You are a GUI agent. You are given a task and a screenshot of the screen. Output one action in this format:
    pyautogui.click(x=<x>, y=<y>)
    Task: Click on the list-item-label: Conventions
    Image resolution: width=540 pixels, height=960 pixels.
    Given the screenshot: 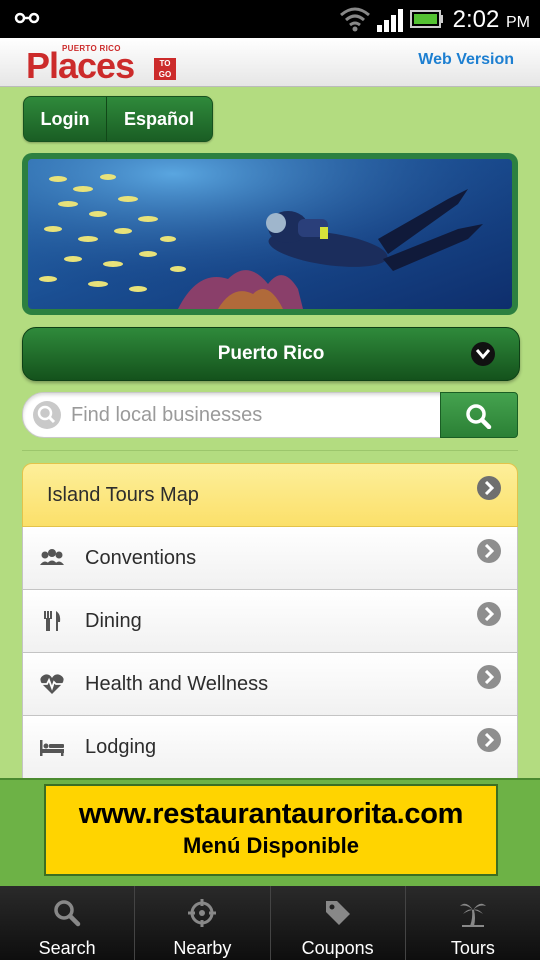 What is the action you would take?
    pyautogui.click(x=141, y=558)
    